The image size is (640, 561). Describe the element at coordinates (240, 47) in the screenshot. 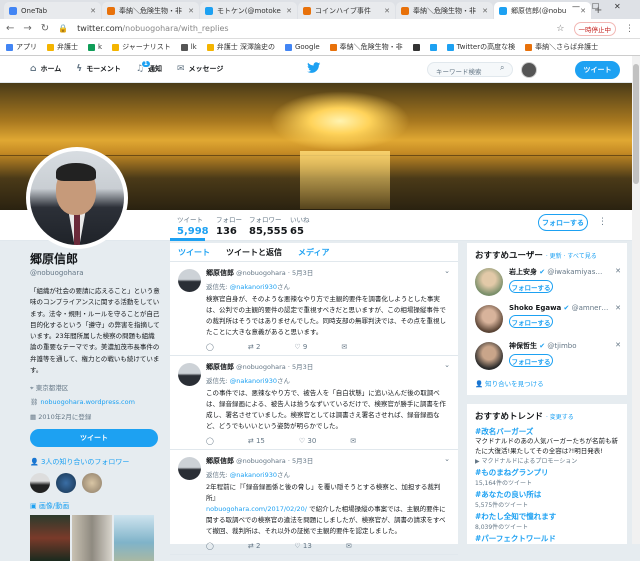

I see `bookmark-item: 弁護士 深澤論史の` at that location.